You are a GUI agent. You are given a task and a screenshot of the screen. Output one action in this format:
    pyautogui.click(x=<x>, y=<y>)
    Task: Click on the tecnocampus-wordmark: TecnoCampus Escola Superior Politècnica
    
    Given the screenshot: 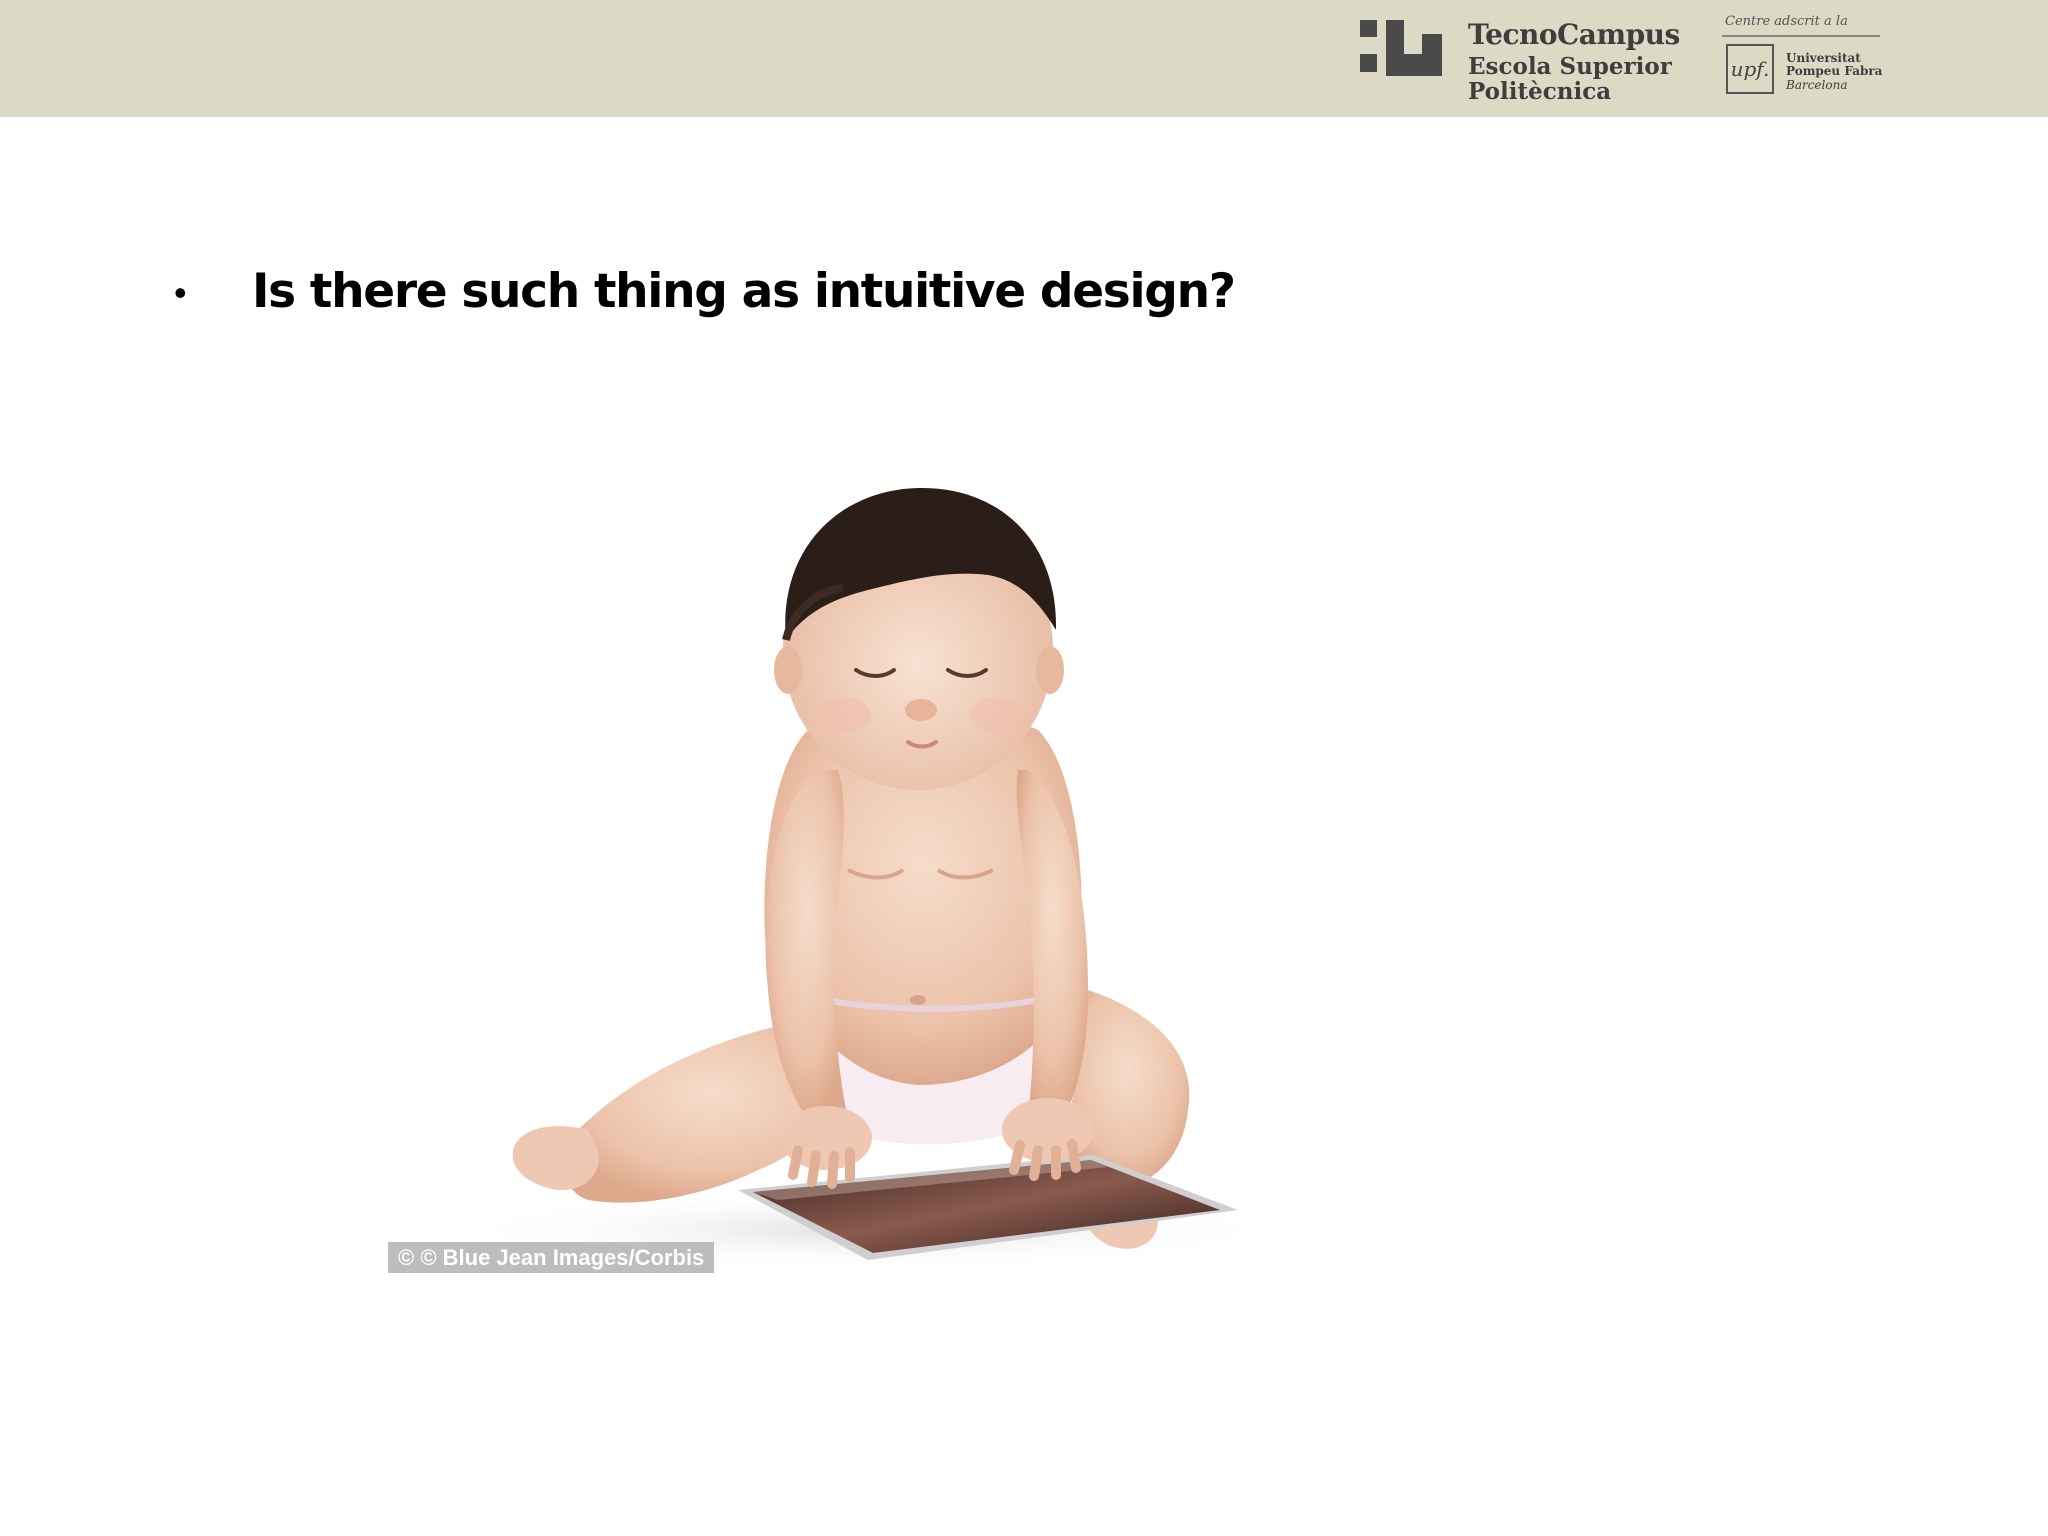 What is the action you would take?
    pyautogui.click(x=1574, y=61)
    